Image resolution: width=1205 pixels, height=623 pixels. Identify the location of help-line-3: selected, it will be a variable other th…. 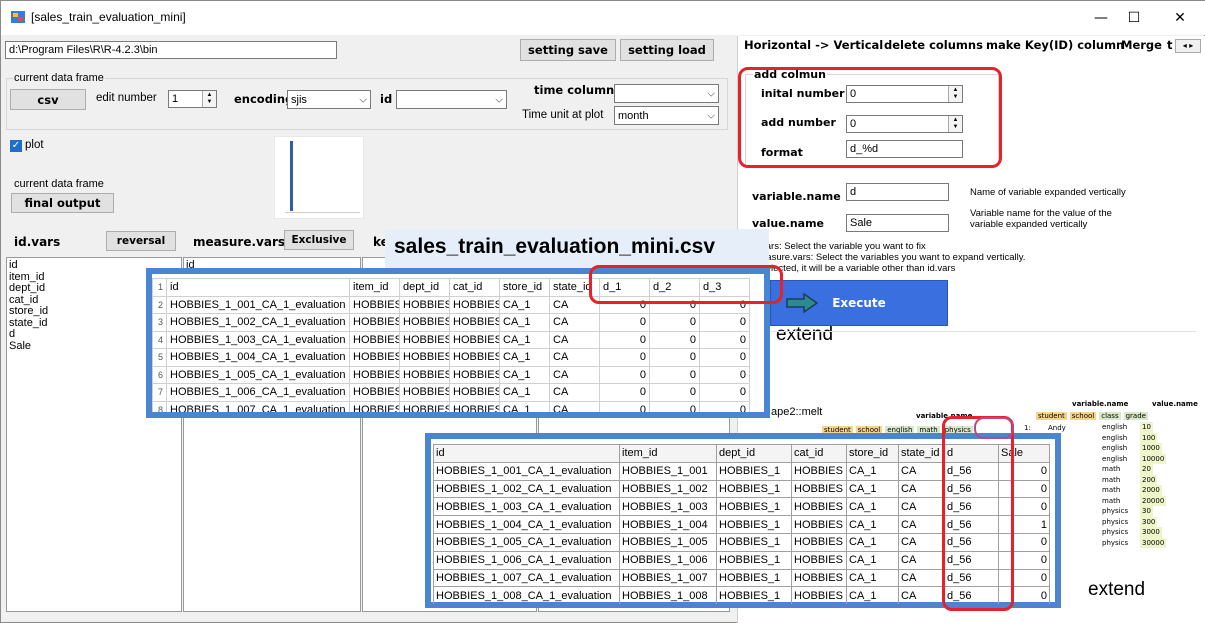
(858, 268).